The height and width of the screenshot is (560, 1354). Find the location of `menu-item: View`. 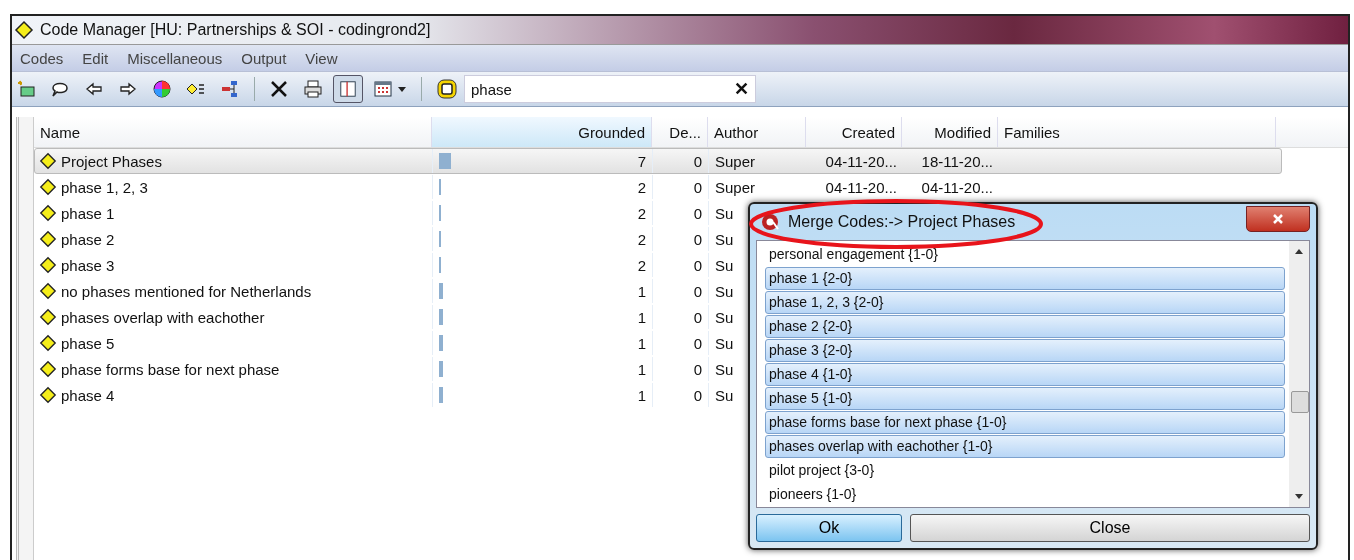

menu-item: View is located at coordinates (321, 58).